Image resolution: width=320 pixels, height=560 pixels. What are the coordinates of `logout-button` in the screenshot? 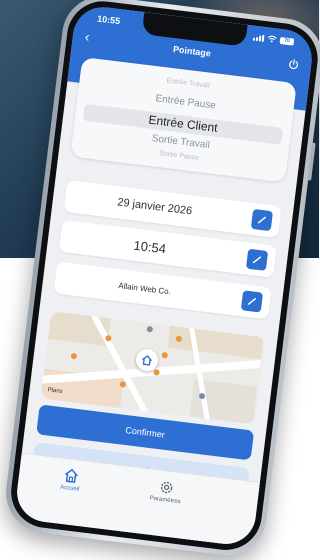 It's located at (293, 65).